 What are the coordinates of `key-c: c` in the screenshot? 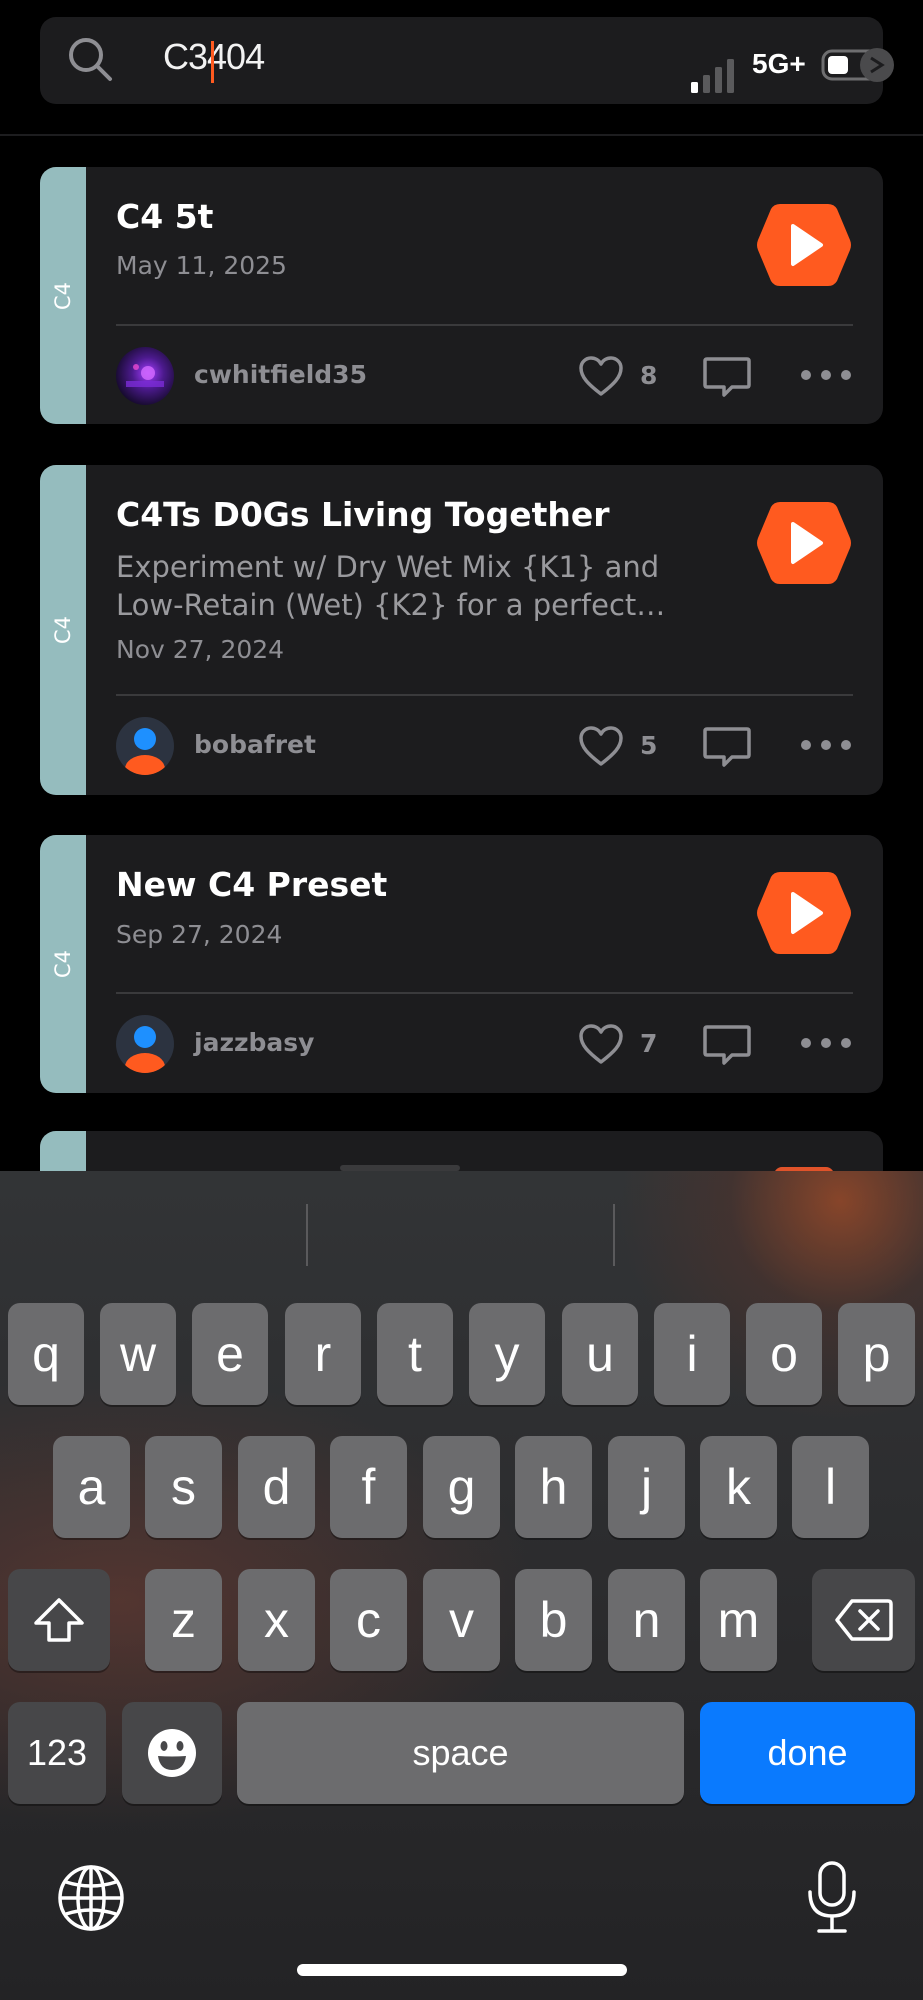 It's located at (368, 1620).